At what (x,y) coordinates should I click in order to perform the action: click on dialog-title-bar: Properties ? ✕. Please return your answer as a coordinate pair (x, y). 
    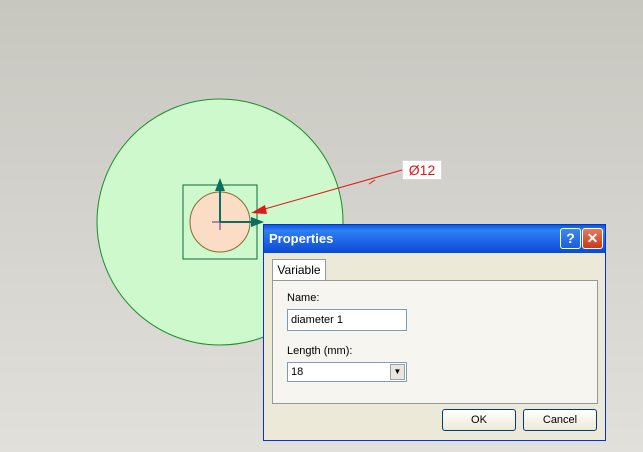
    Looking at the image, I should click on (434, 239).